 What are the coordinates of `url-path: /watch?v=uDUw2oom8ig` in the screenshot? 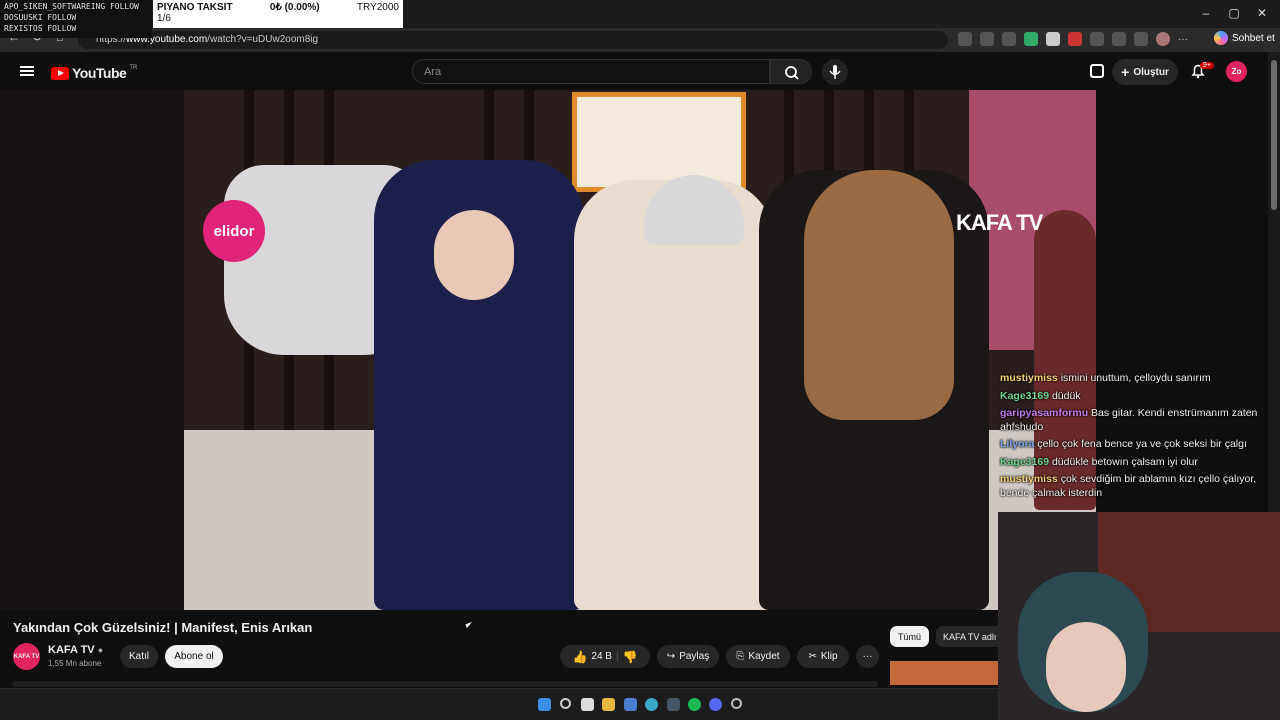 It's located at (263, 39).